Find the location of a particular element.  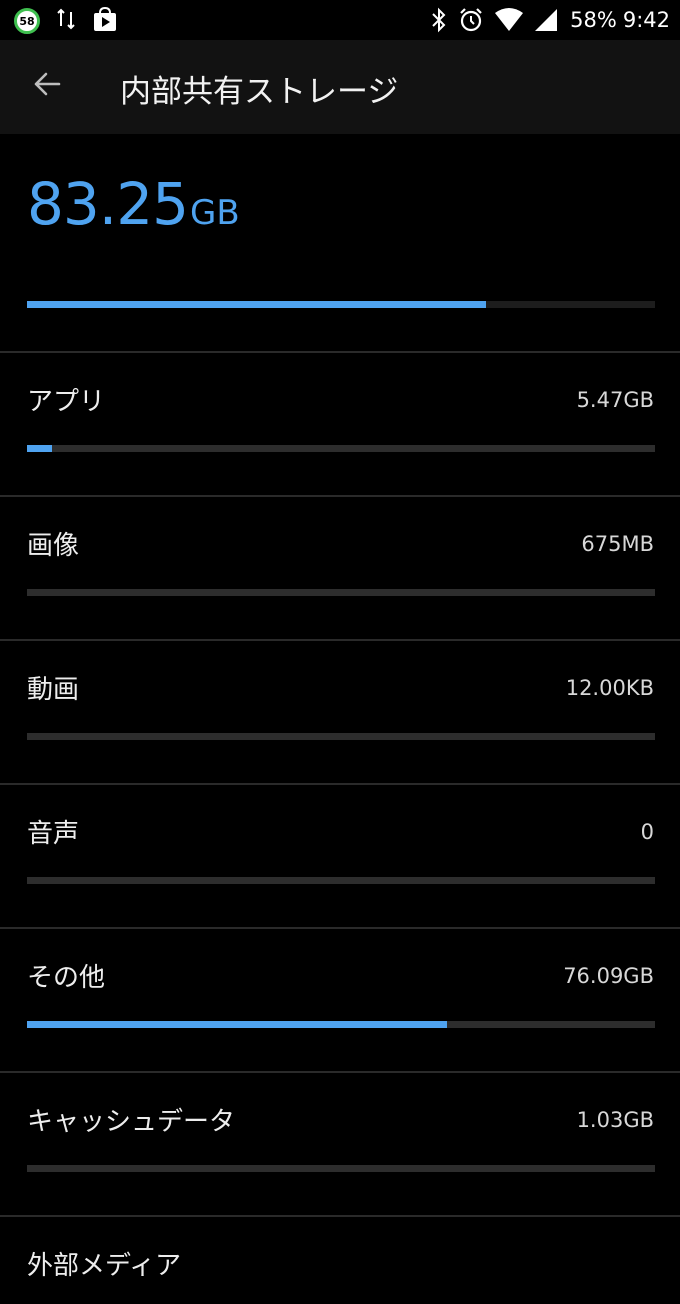

external-media-label: 外部メディア is located at coordinates (104, 1266).